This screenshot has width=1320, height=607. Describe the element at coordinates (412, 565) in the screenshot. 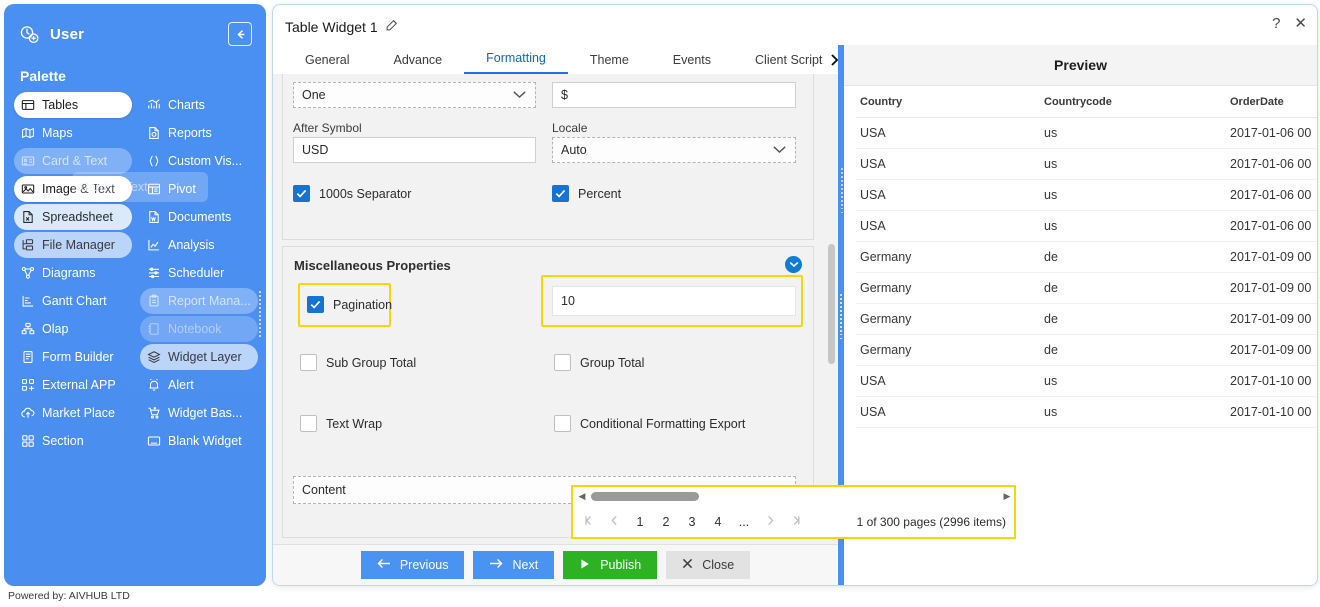

I see `previous-button: Previous` at that location.